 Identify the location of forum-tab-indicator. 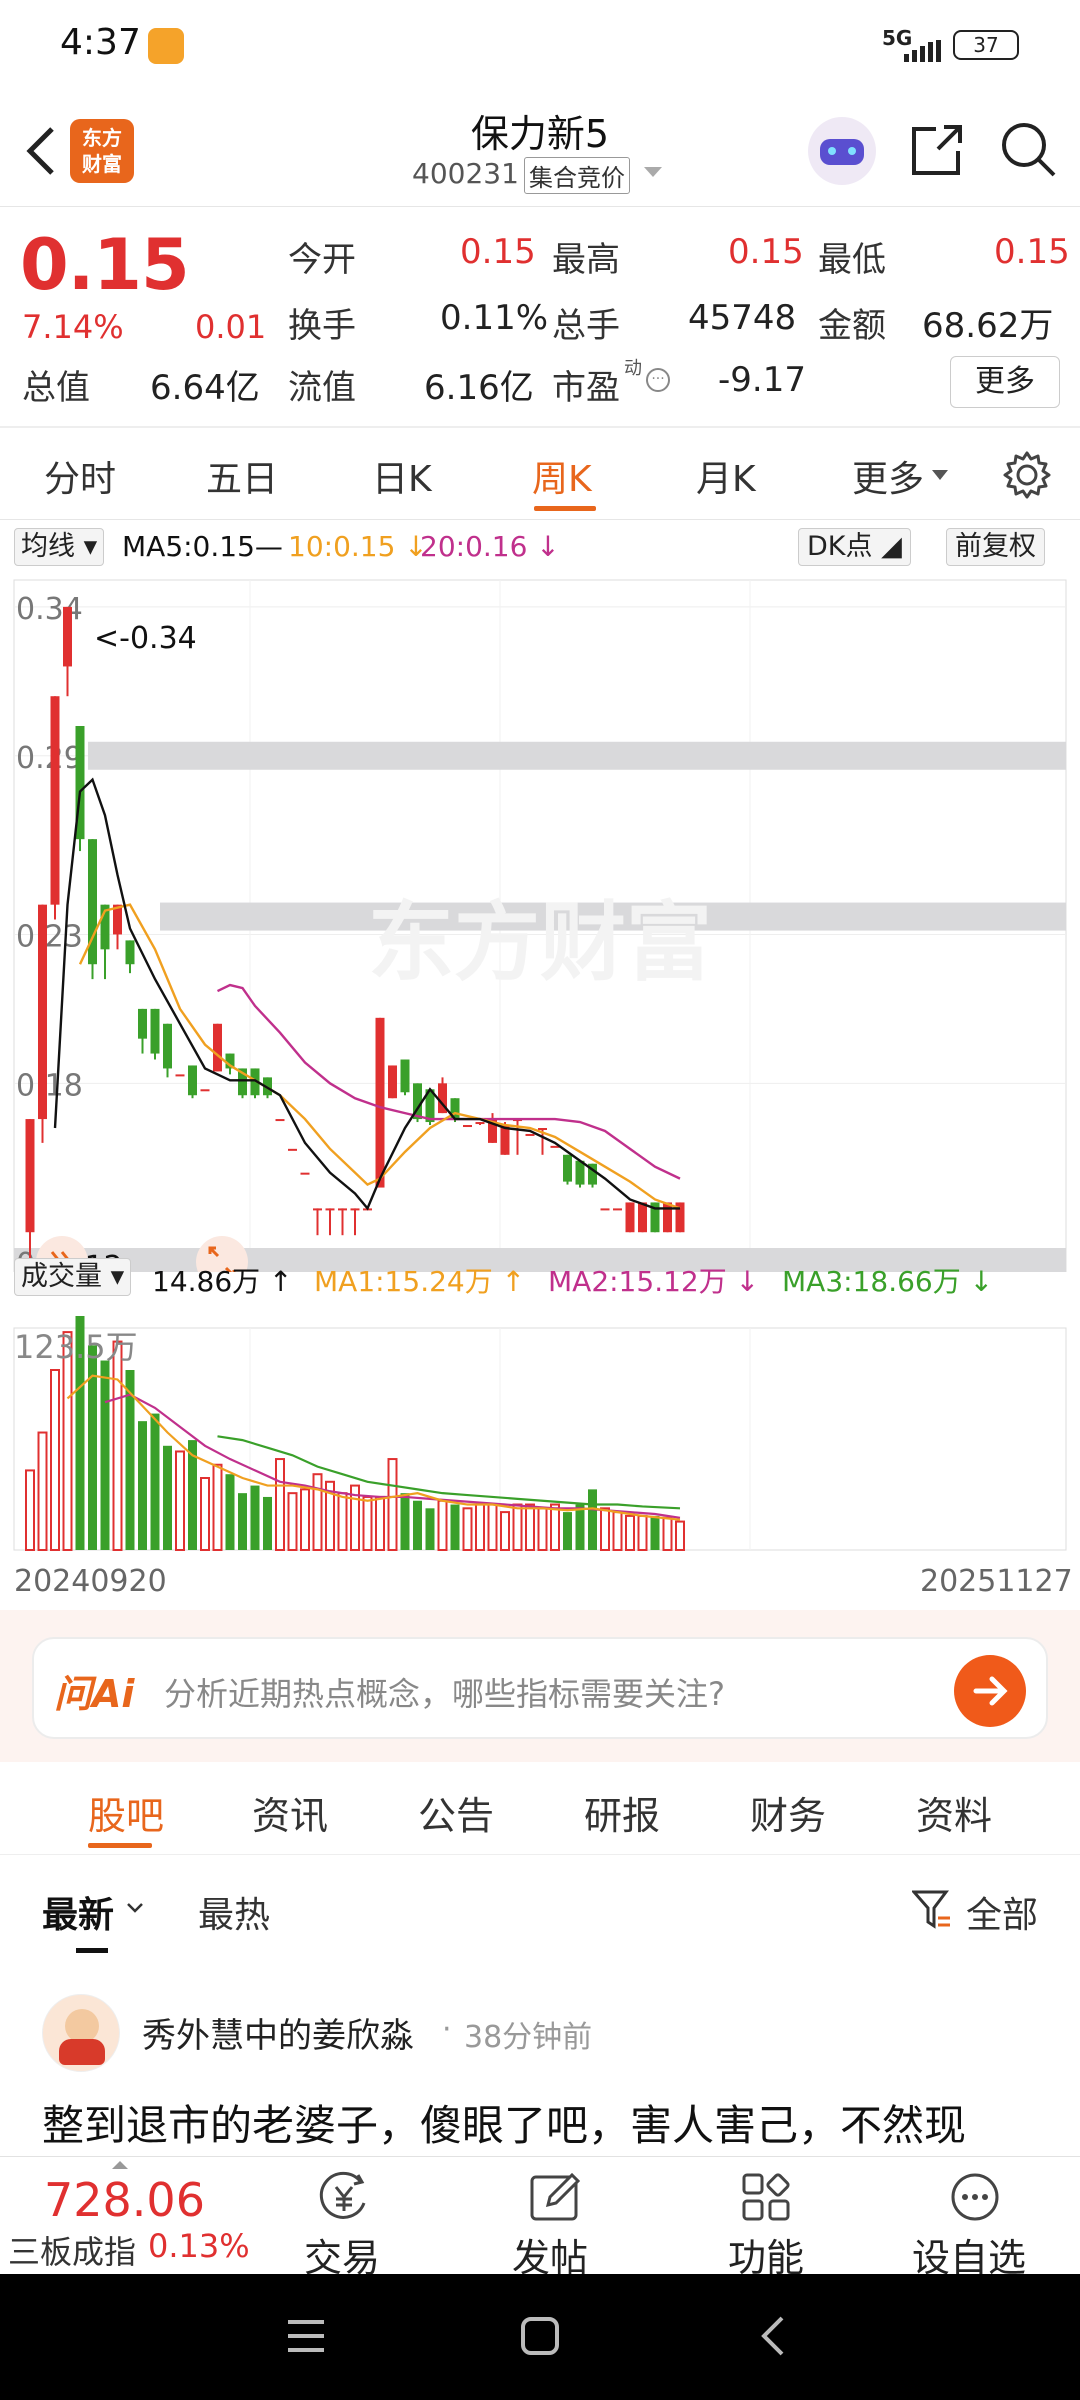
(120, 1845).